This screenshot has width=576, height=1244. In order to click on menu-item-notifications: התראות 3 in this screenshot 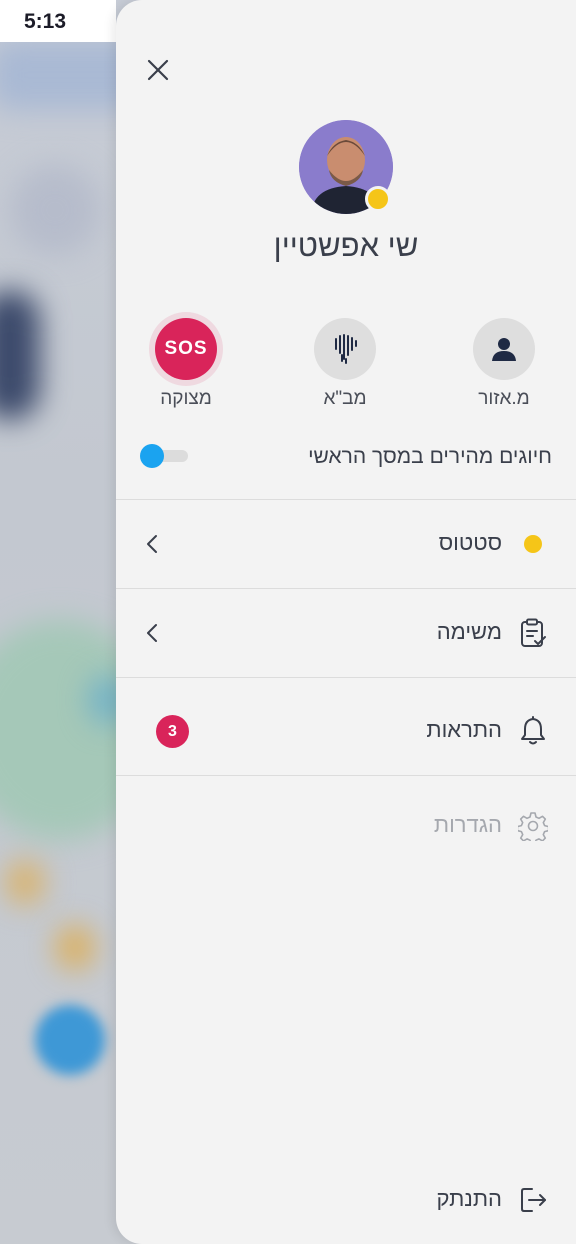, I will do `click(346, 731)`.